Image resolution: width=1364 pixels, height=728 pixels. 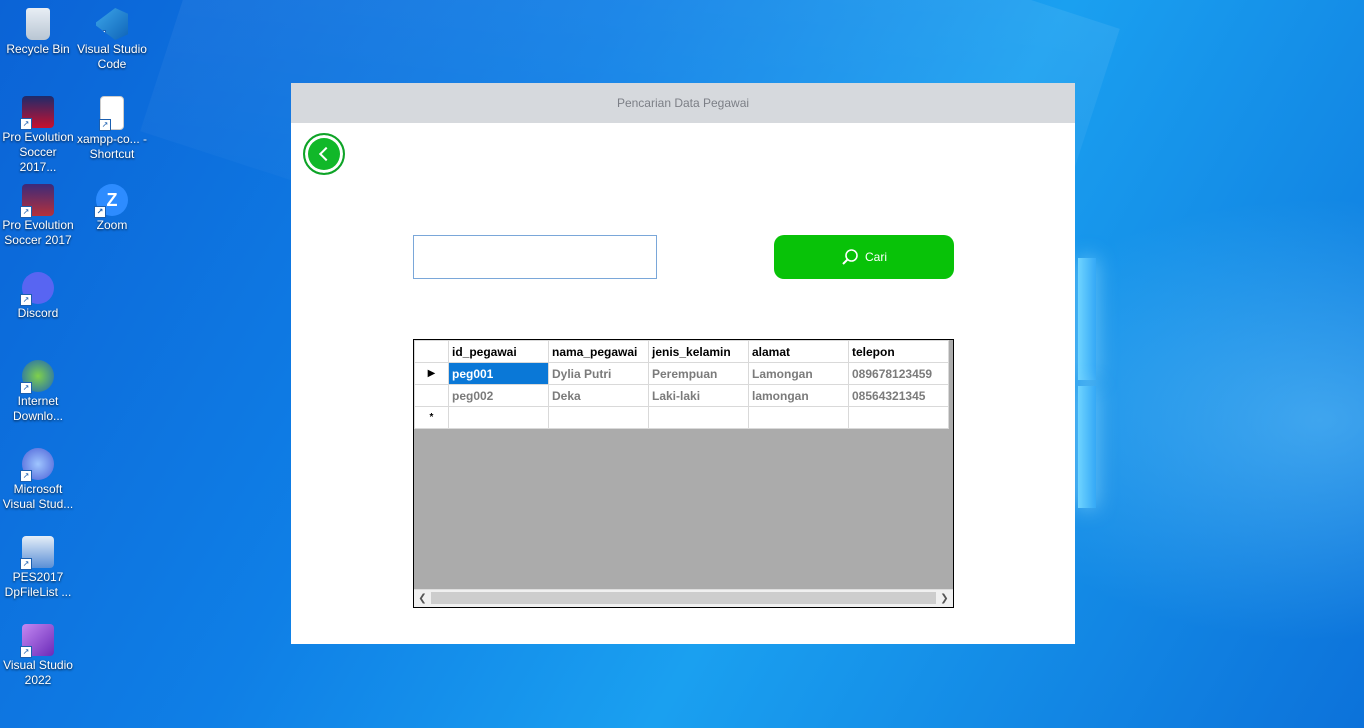 I want to click on desktop-icon-recycle-bin: Recycle Bin, so click(x=38, y=29).